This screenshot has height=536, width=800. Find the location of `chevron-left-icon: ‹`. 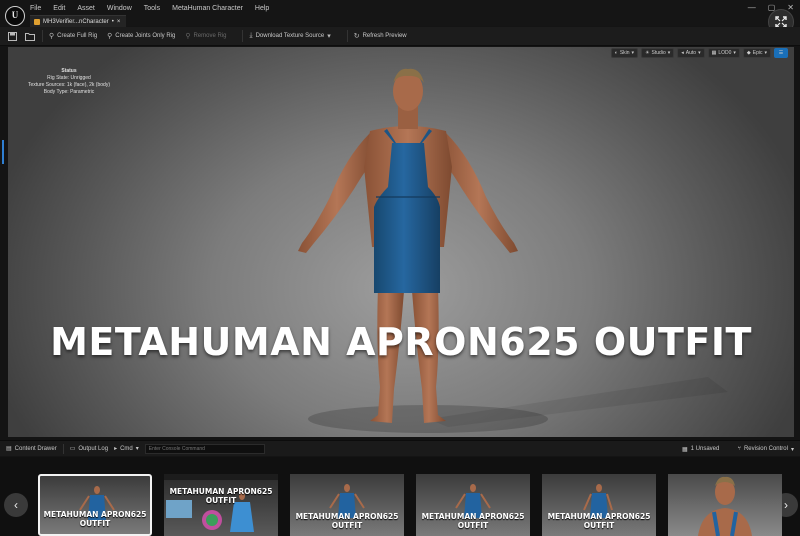

chevron-left-icon: ‹ is located at coordinates (16, 505).